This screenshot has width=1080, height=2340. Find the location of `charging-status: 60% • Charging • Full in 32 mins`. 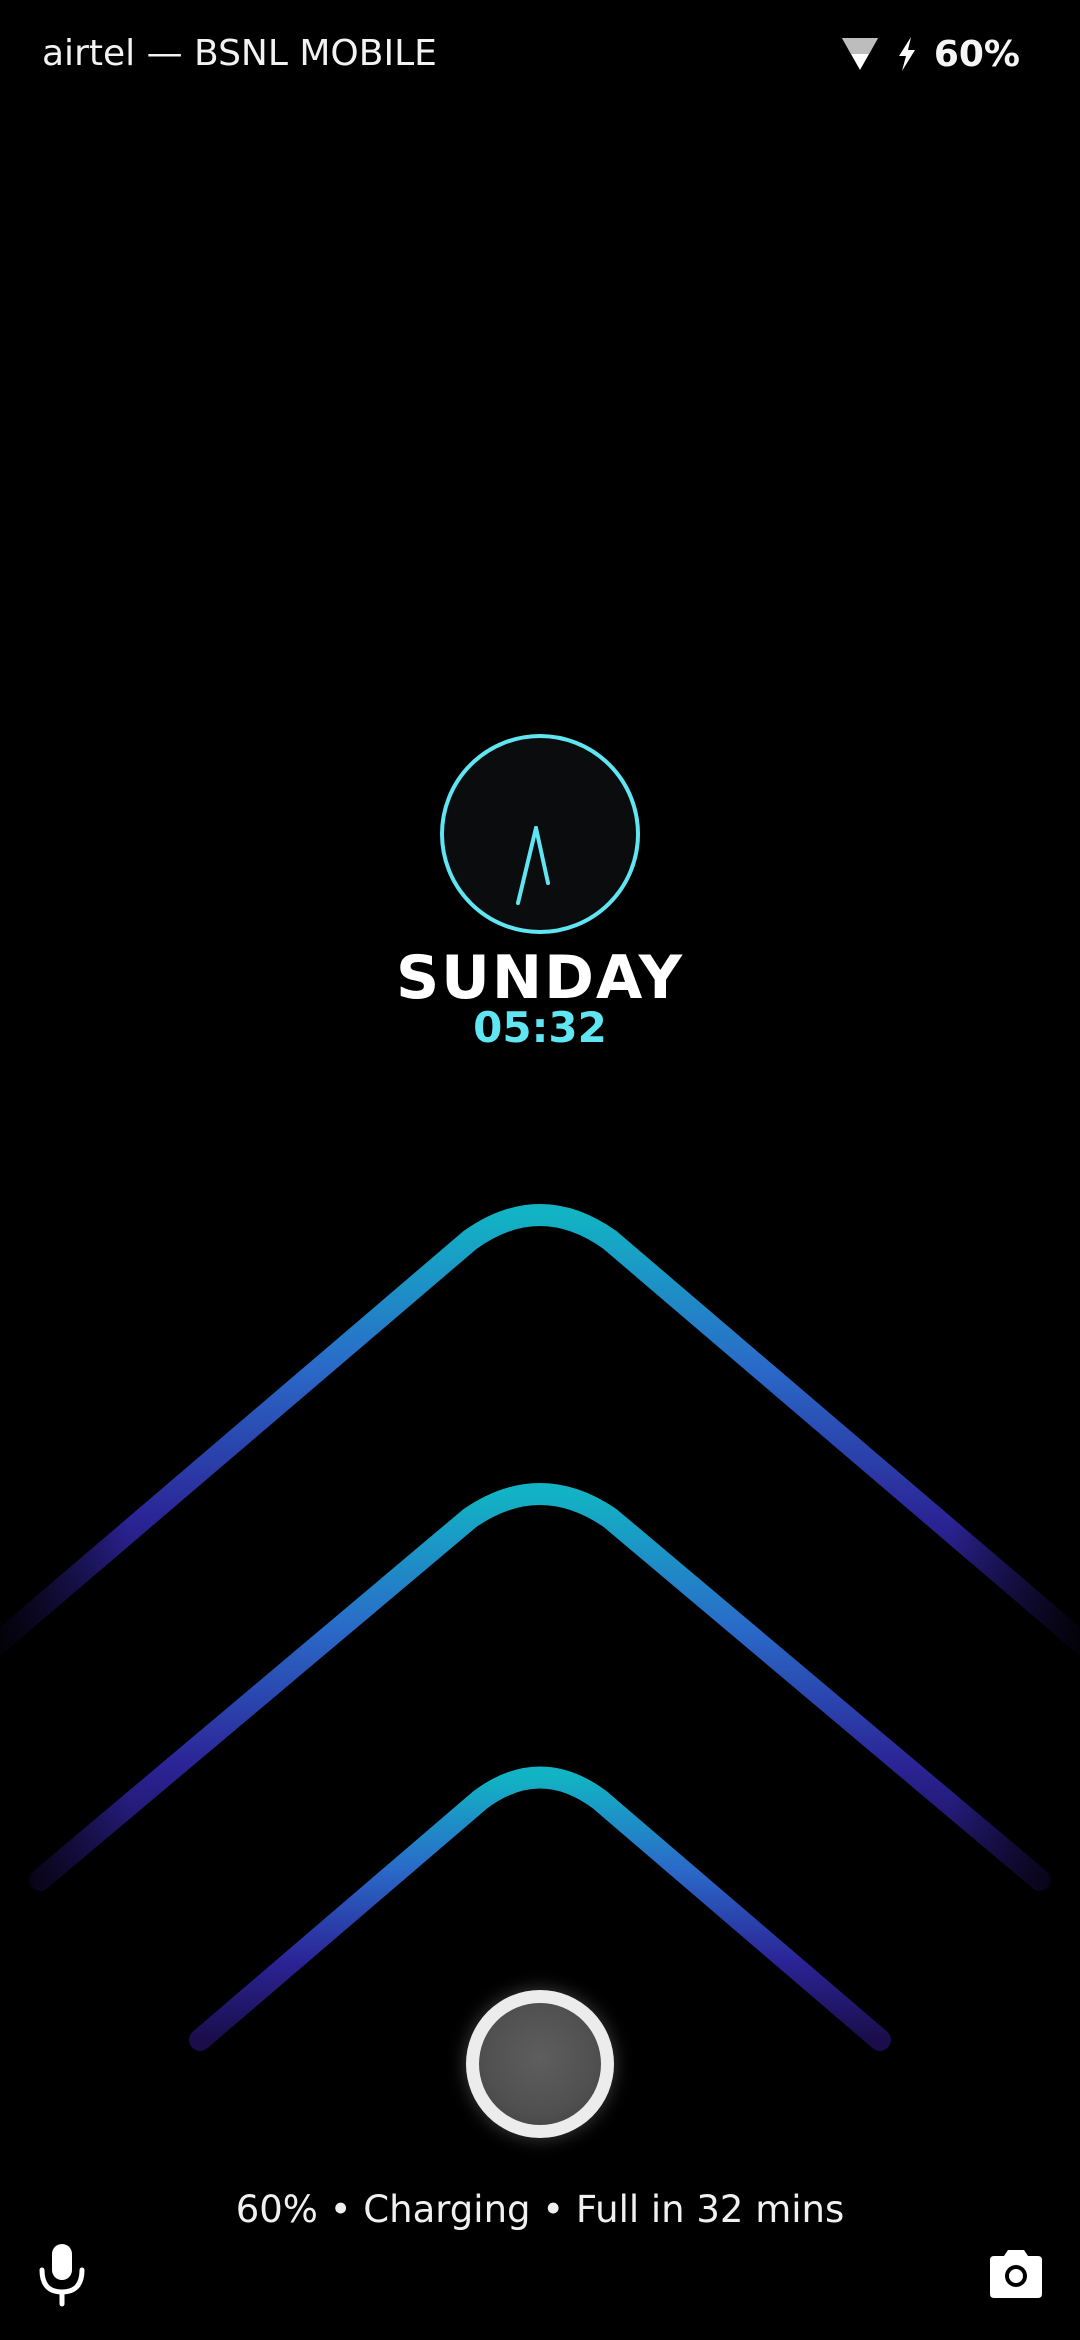

charging-status: 60% • Charging • Full in 32 mins is located at coordinates (540, 2209).